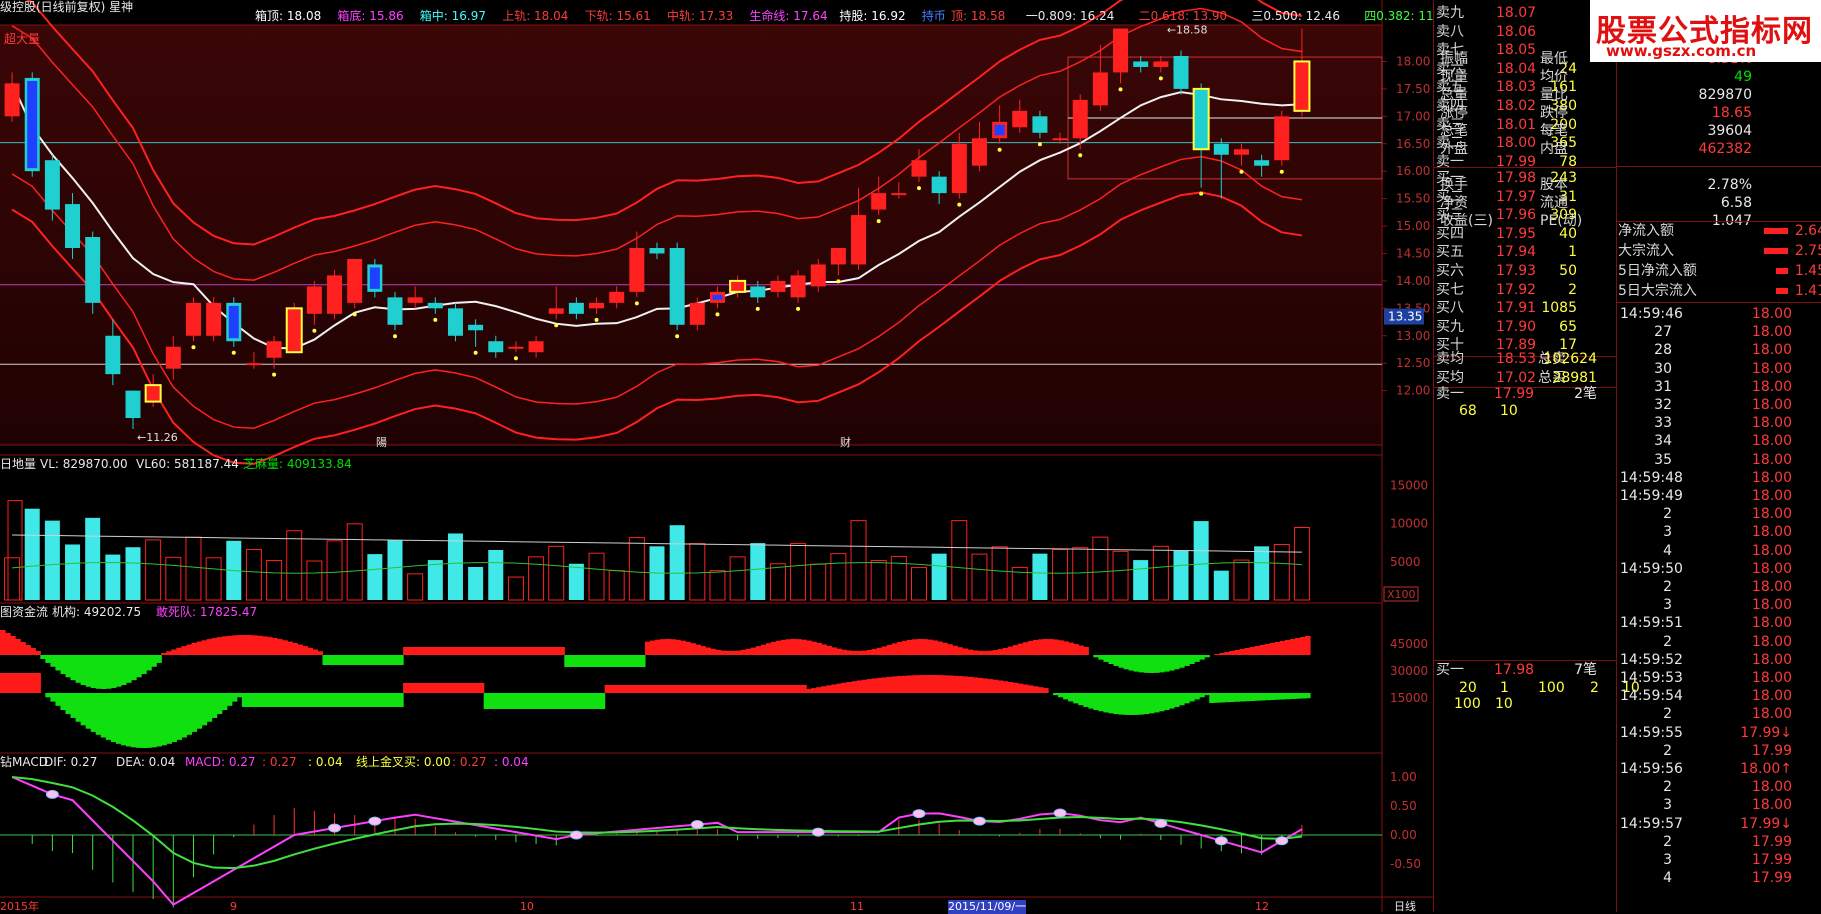 The image size is (1821, 914). Describe the element at coordinates (1516, 271) in the screenshot. I see `order-price: 17.93` at that location.